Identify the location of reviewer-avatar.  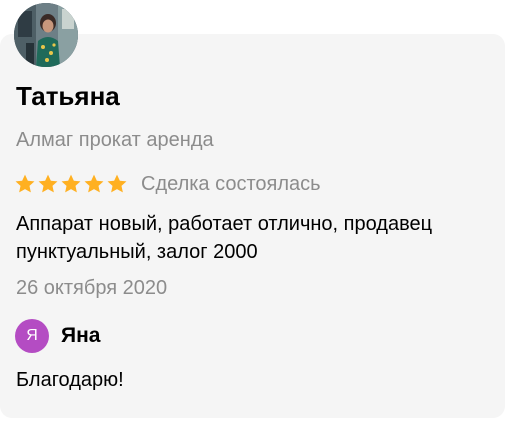
(46, 35).